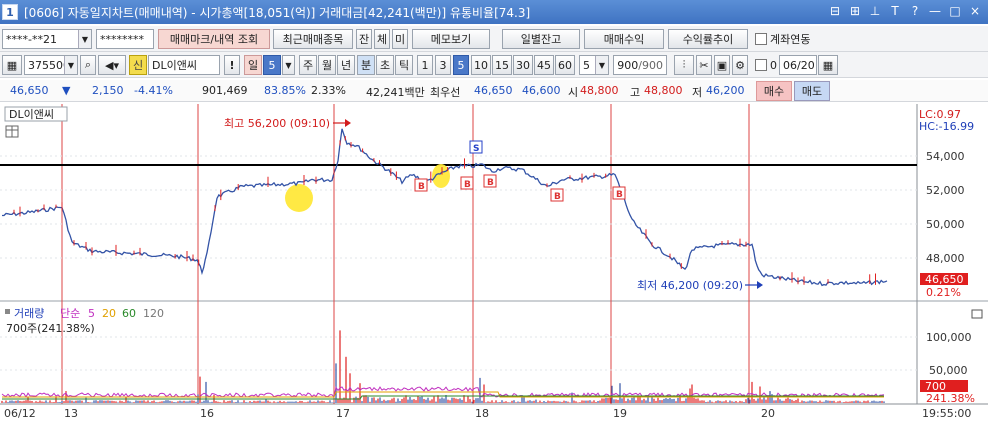 The image size is (988, 424). What do you see at coordinates (640, 65) in the screenshot?
I see `count-field: 900 /900` at bounding box center [640, 65].